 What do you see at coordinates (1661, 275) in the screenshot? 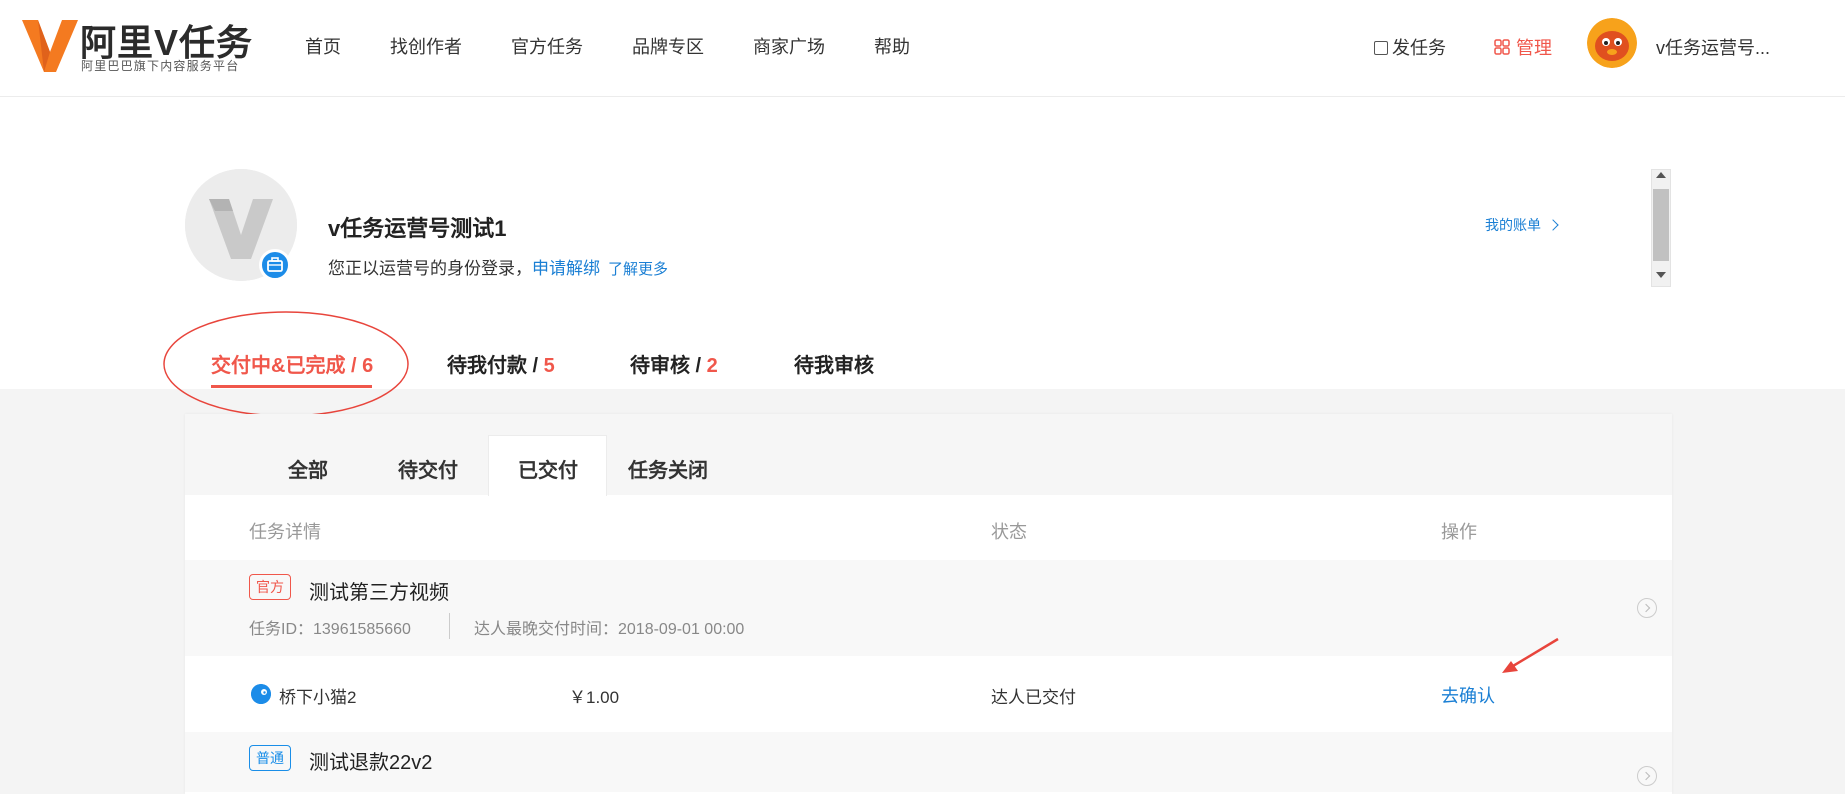
I see `scroll-down-arrow-icon` at bounding box center [1661, 275].